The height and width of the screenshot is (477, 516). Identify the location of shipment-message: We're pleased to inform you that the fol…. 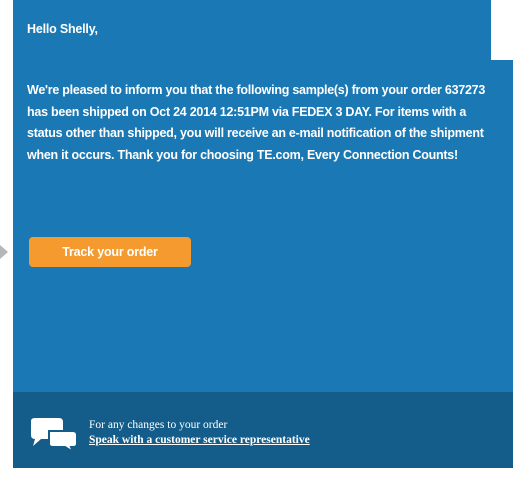
(256, 122).